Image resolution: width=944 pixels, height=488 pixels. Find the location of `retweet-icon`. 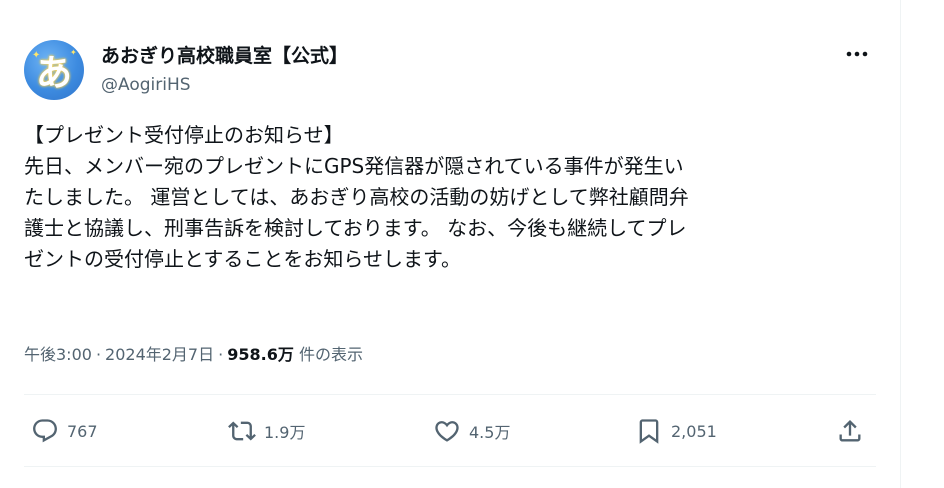

retweet-icon is located at coordinates (242, 431).